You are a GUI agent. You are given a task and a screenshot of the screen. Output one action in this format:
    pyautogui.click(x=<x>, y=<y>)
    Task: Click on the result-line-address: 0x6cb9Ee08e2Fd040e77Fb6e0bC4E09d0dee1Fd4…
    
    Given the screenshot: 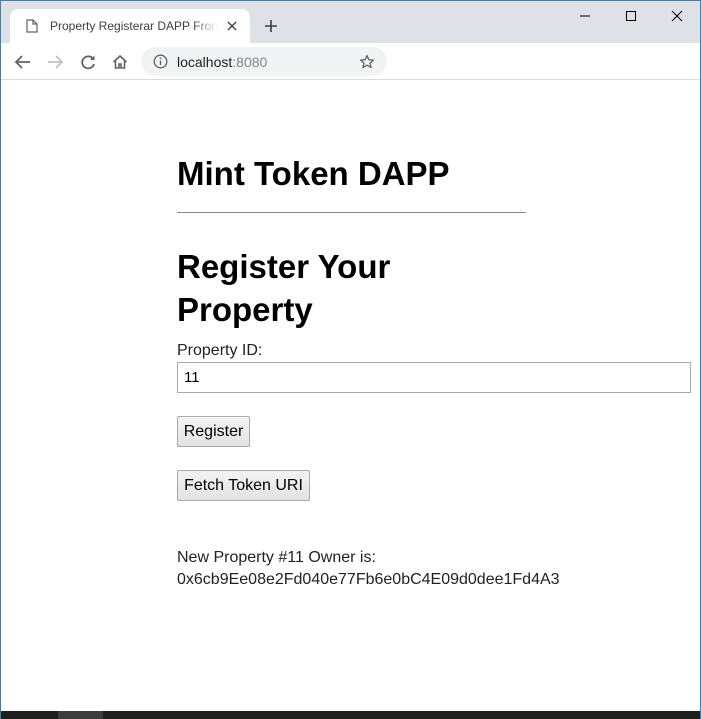 What is the action you would take?
    pyautogui.click(x=368, y=579)
    